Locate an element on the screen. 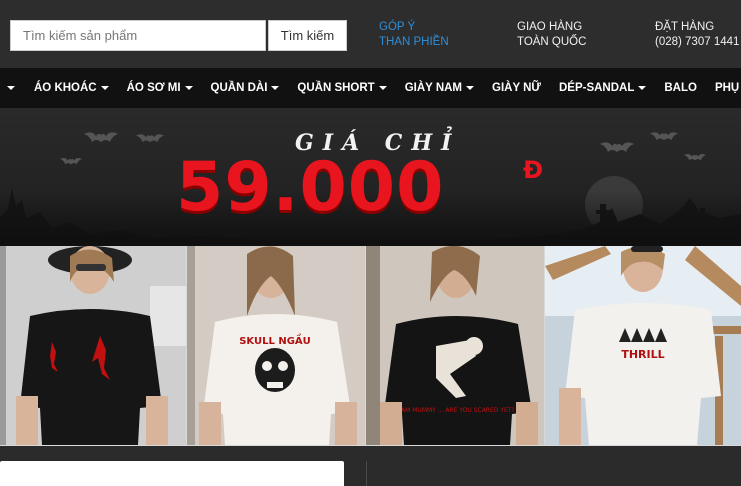  search-button: Tìm kiếm is located at coordinates (307, 35).